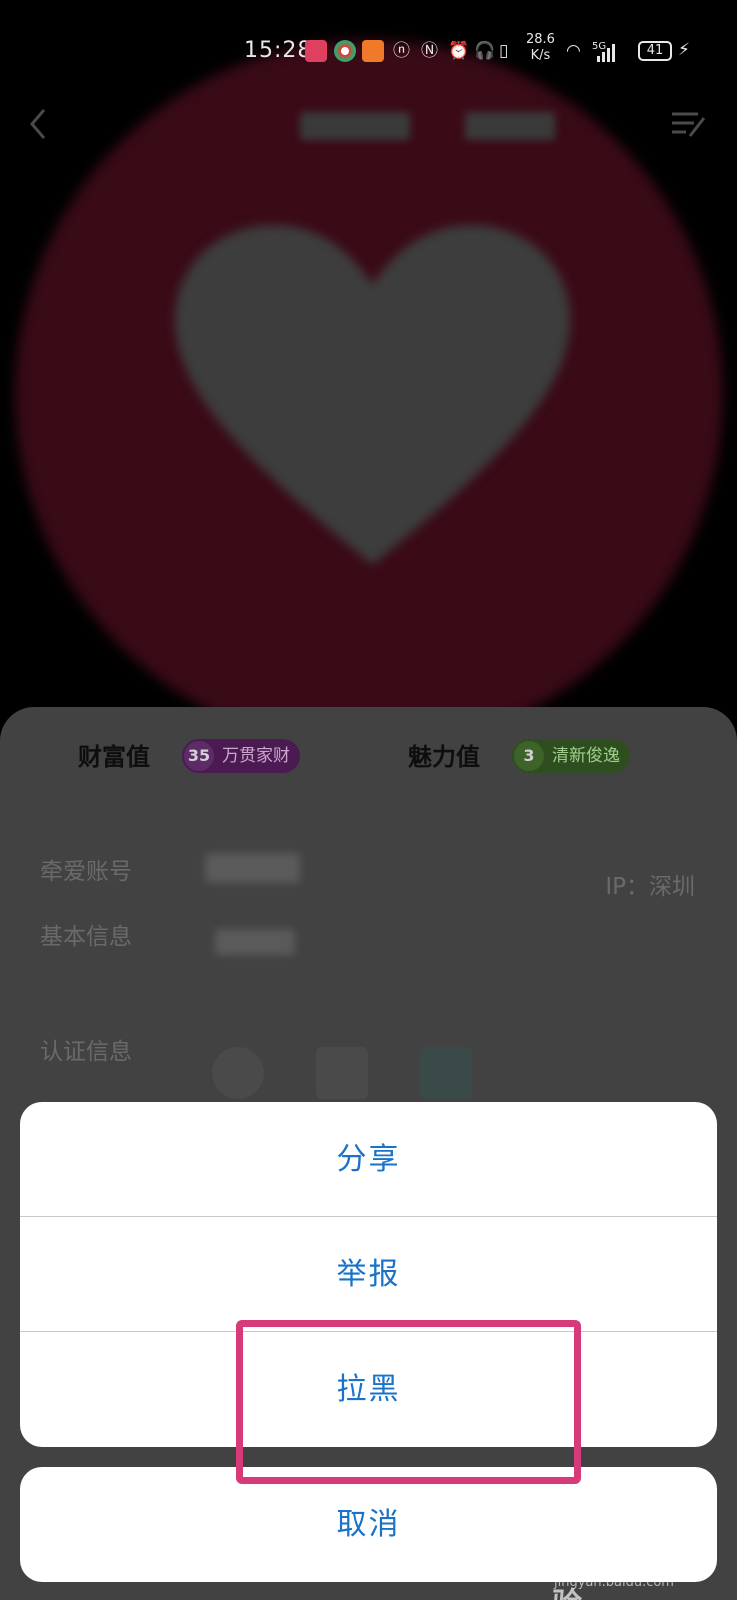 This screenshot has width=737, height=1600. I want to click on charm-level: 3, so click(529, 756).